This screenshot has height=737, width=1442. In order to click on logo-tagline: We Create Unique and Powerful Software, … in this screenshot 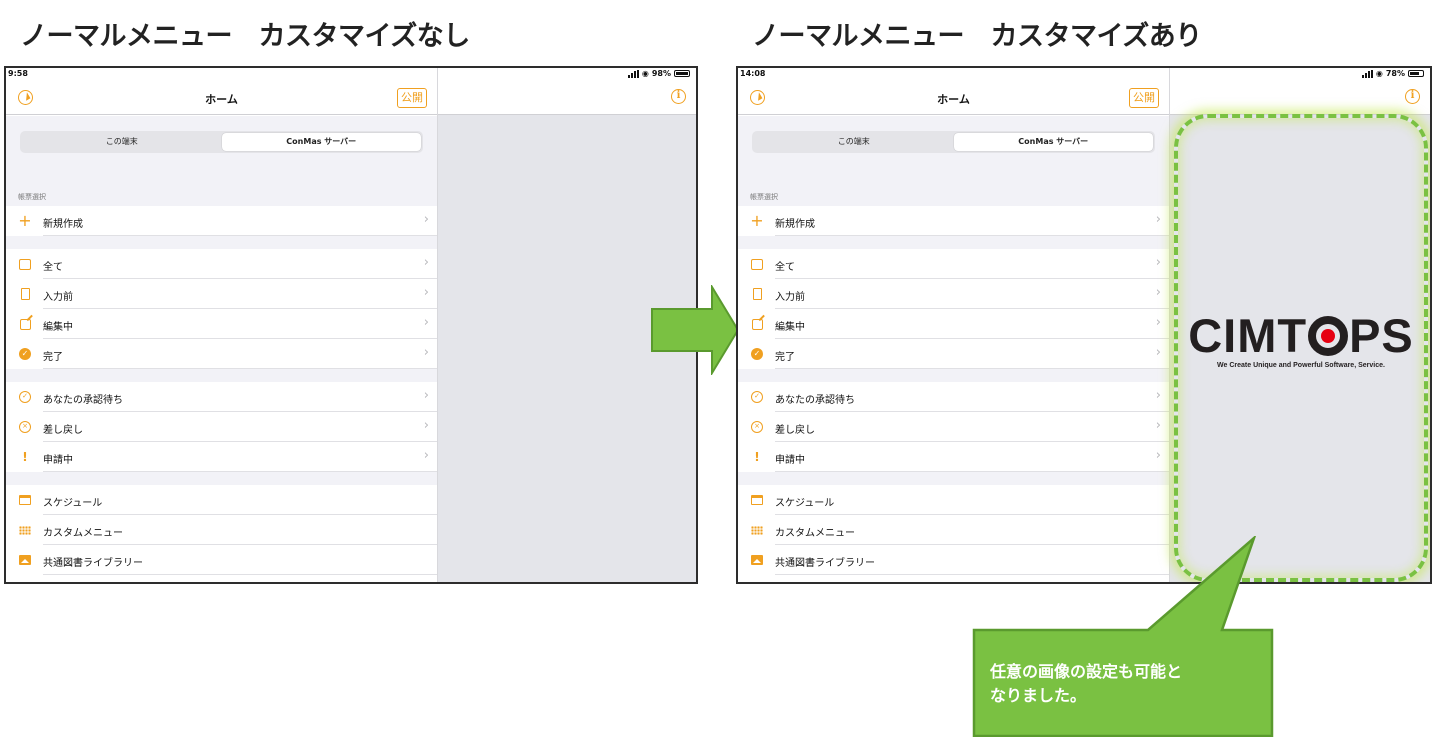, I will do `click(1301, 365)`.